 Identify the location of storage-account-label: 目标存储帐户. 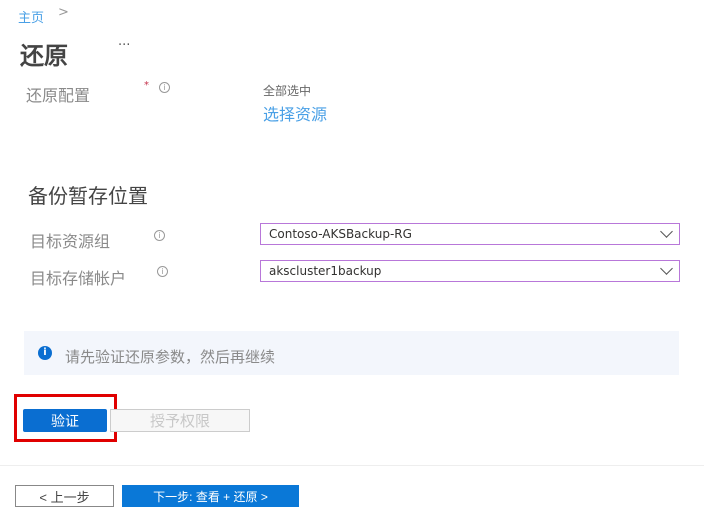
(78, 278).